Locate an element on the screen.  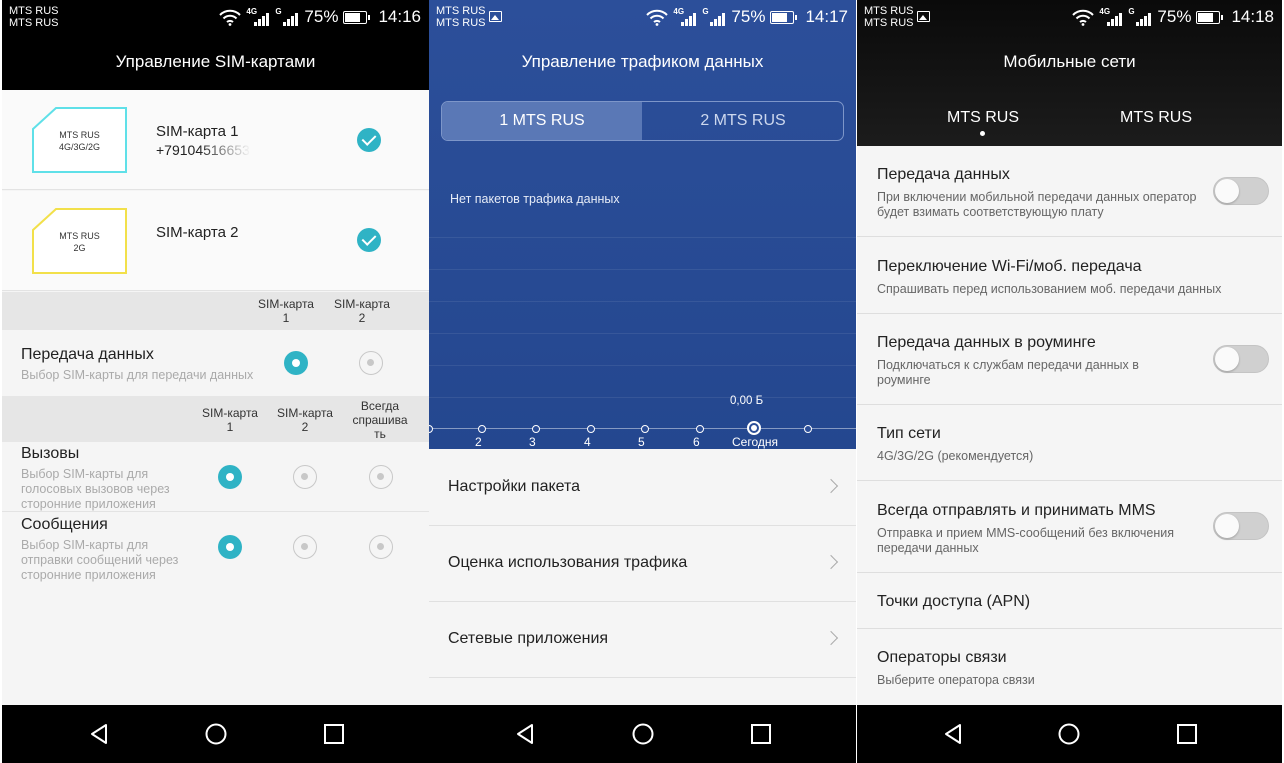
setting-title: Операторы связи is located at coordinates (942, 657).